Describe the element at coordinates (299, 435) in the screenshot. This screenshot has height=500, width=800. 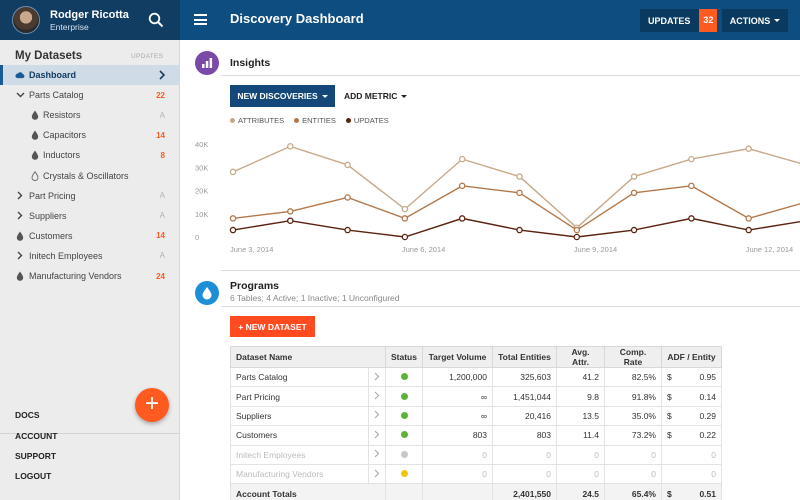
I see `dataset-name-cell: Customers` at that location.